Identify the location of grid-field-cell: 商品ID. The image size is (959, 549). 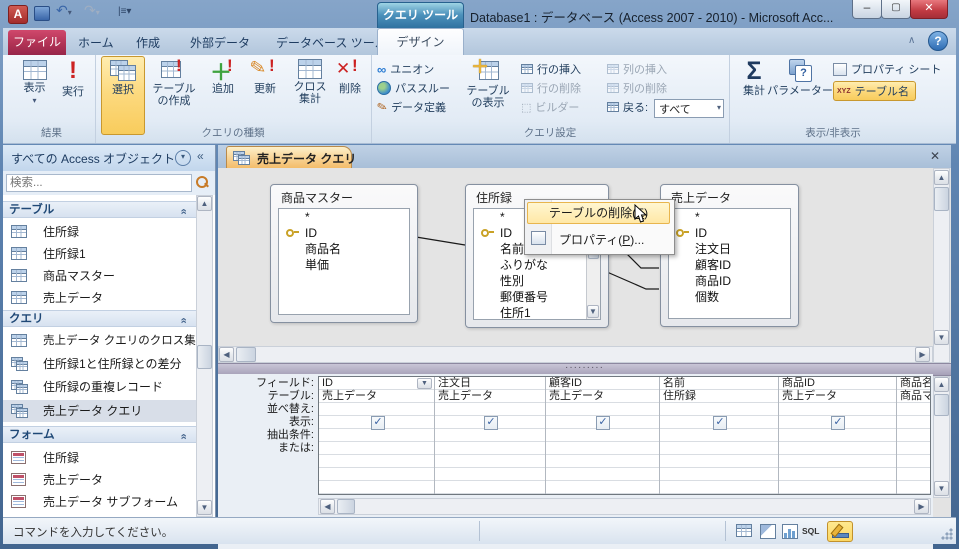
(798, 383).